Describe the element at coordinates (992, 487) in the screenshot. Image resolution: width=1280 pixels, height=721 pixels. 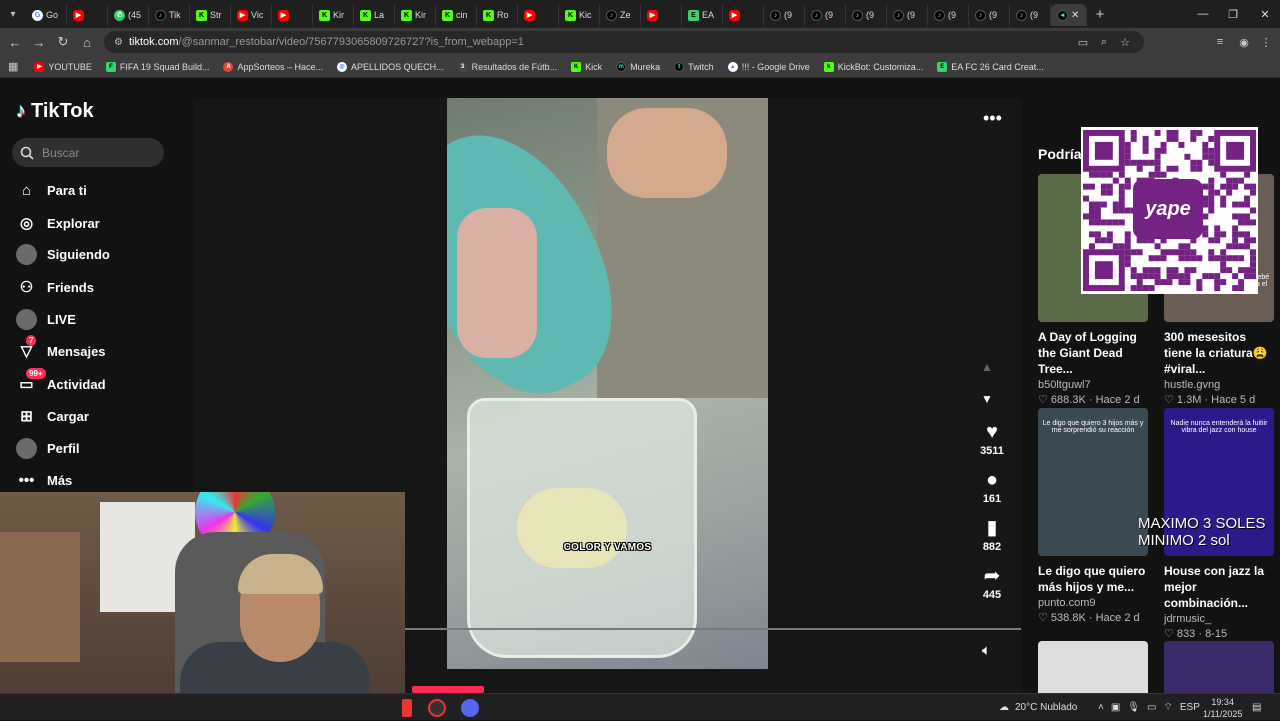
I see `comment-button: ● 161` at that location.